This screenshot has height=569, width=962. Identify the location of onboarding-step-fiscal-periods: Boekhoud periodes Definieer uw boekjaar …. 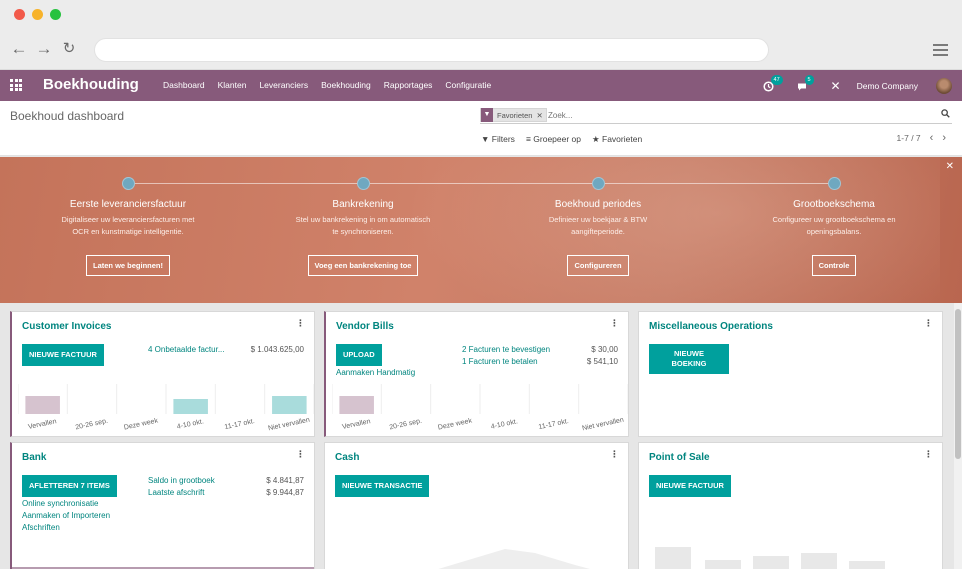
(598, 226).